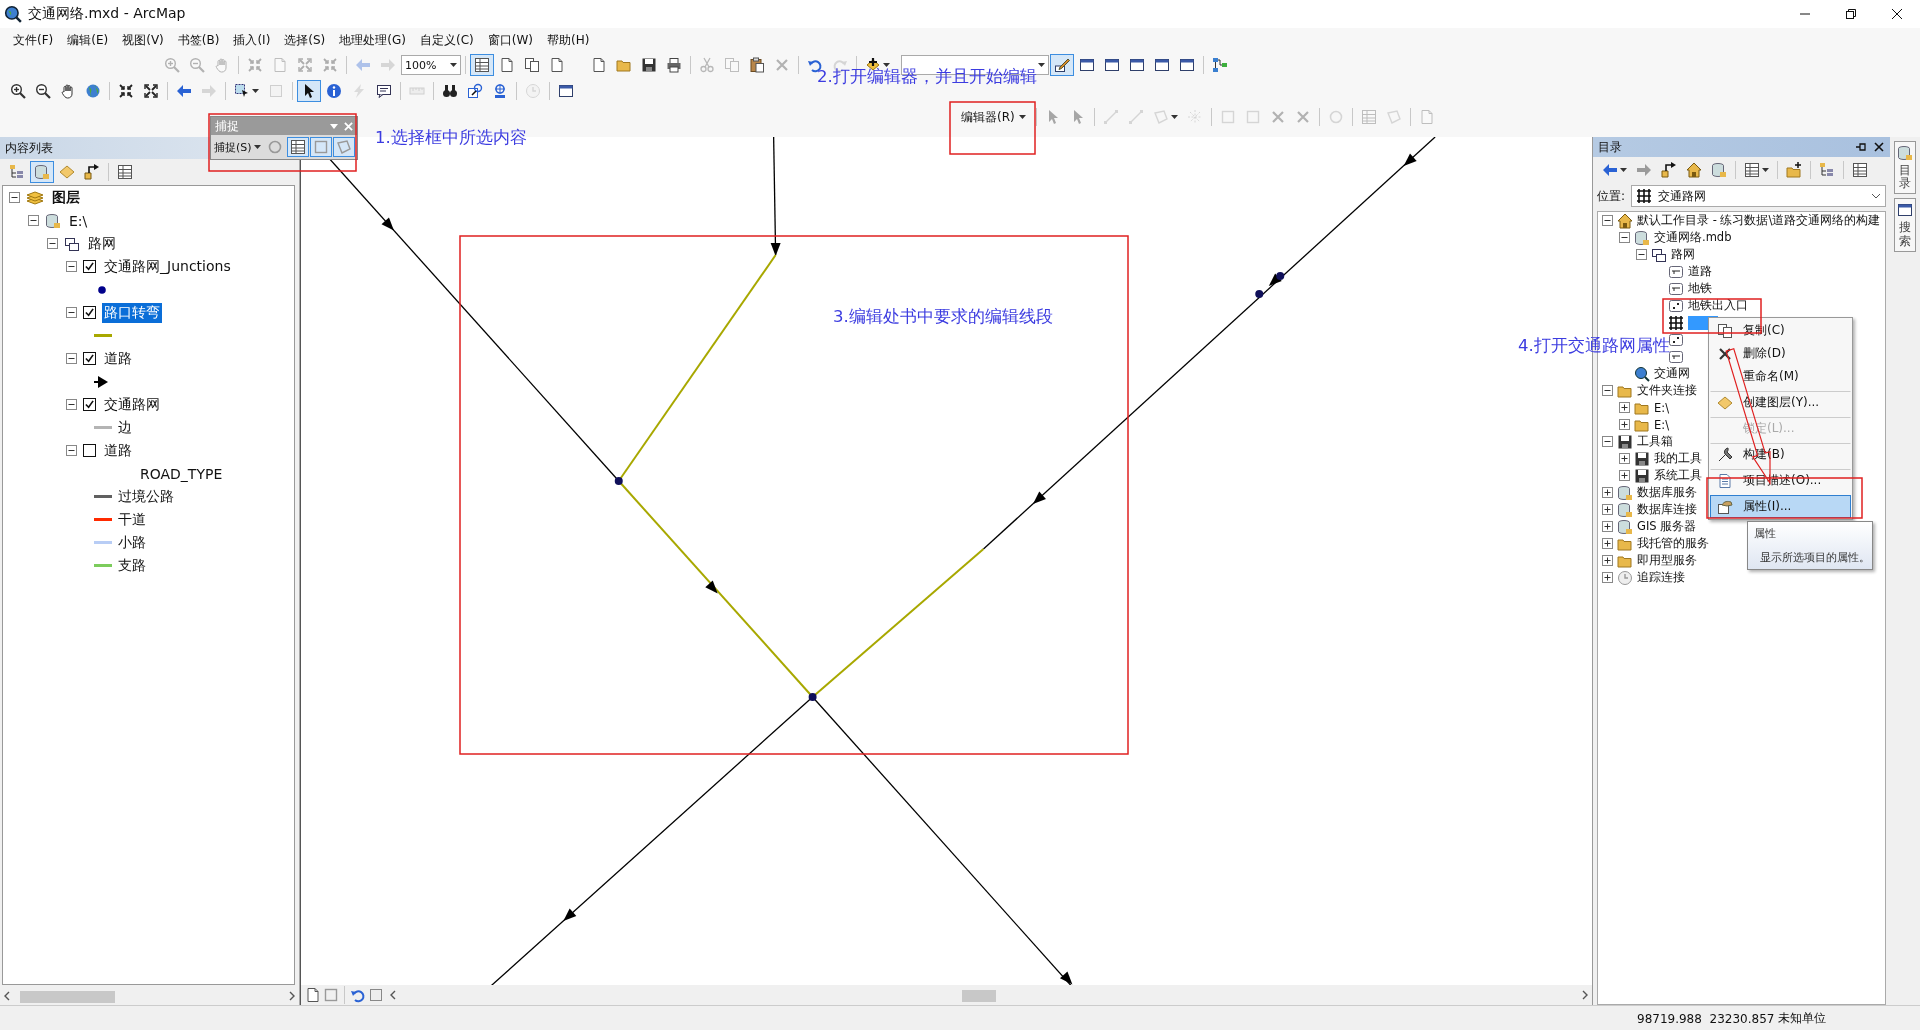  I want to click on catalog-item: 即用型服务, so click(1667, 560).